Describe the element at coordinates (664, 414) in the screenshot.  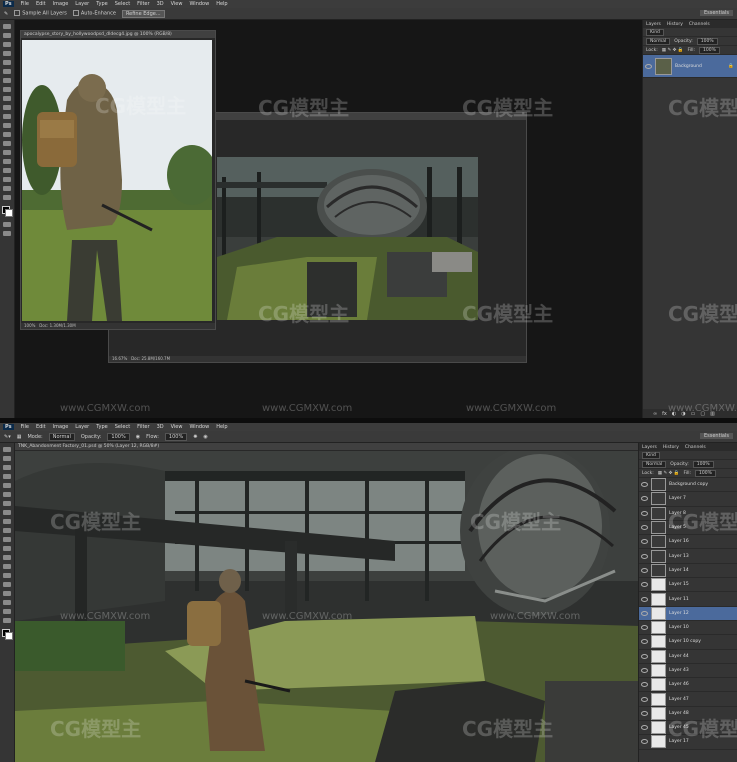
I see `fx-icon: fx` at that location.